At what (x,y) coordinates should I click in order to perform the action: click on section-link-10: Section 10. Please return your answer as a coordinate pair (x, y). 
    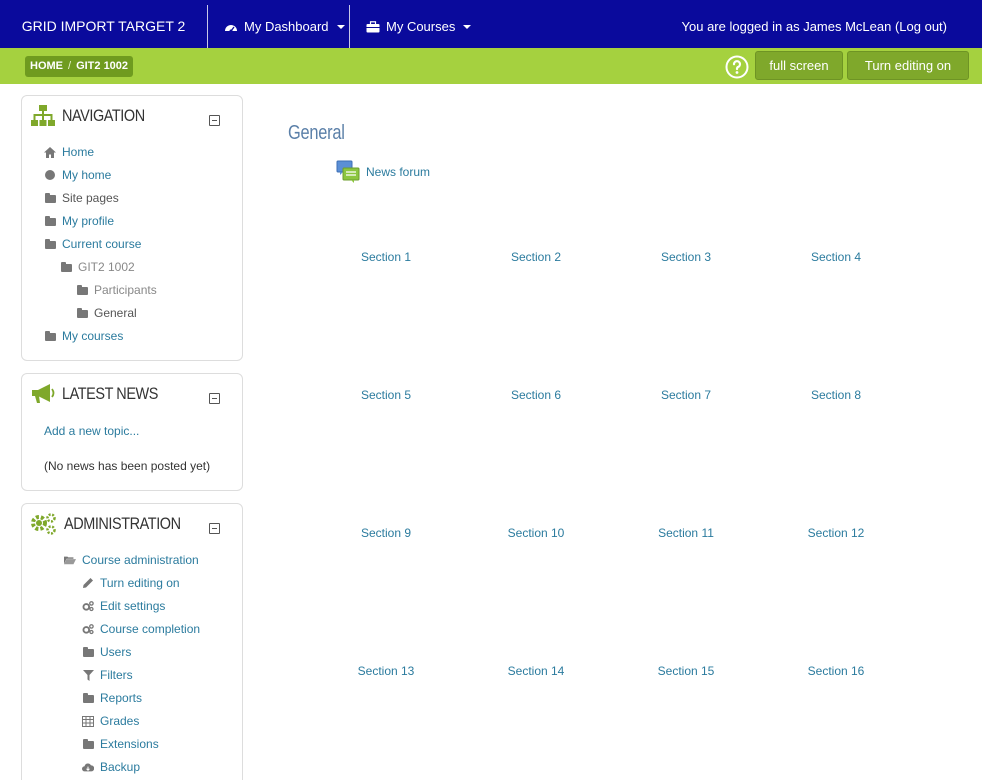
    Looking at the image, I should click on (536, 533).